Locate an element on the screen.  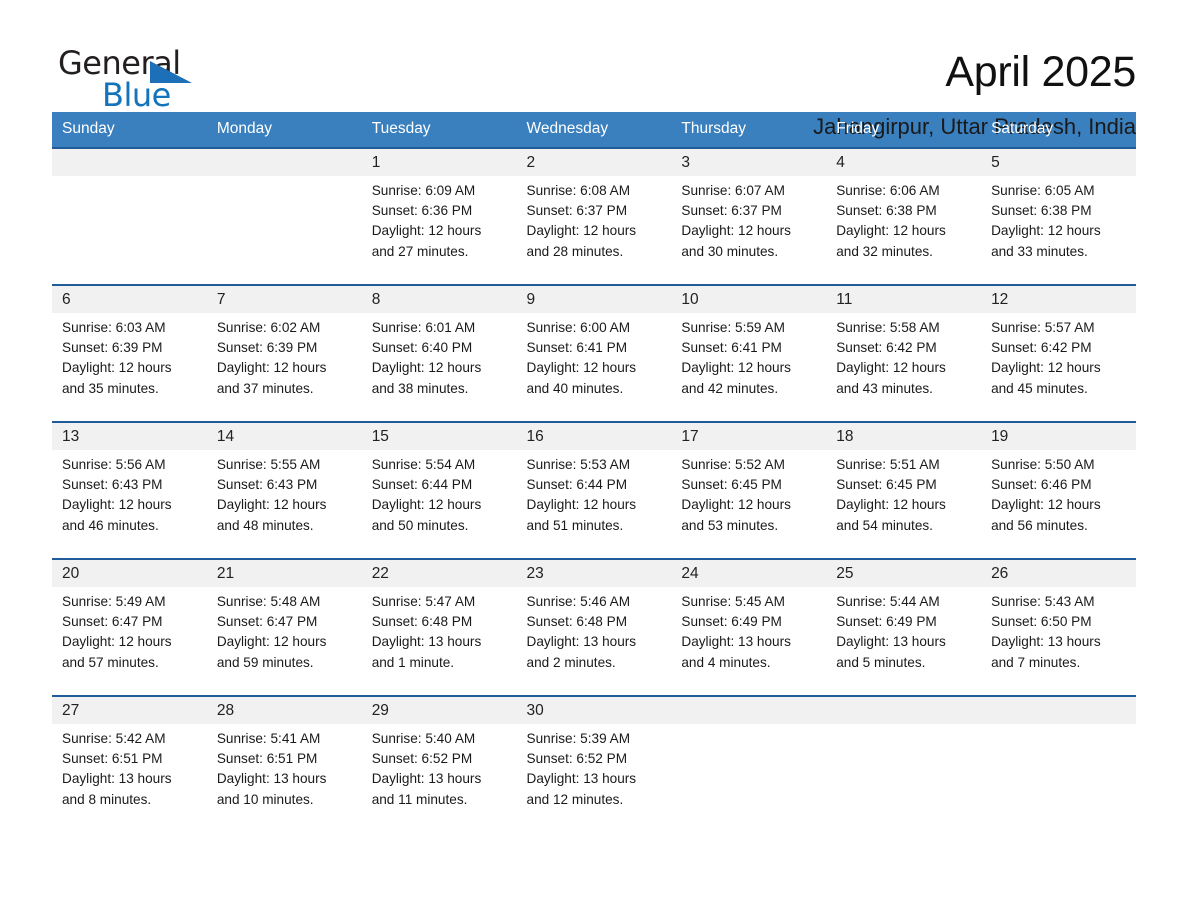
day-number: 4 is located at coordinates (904, 162).